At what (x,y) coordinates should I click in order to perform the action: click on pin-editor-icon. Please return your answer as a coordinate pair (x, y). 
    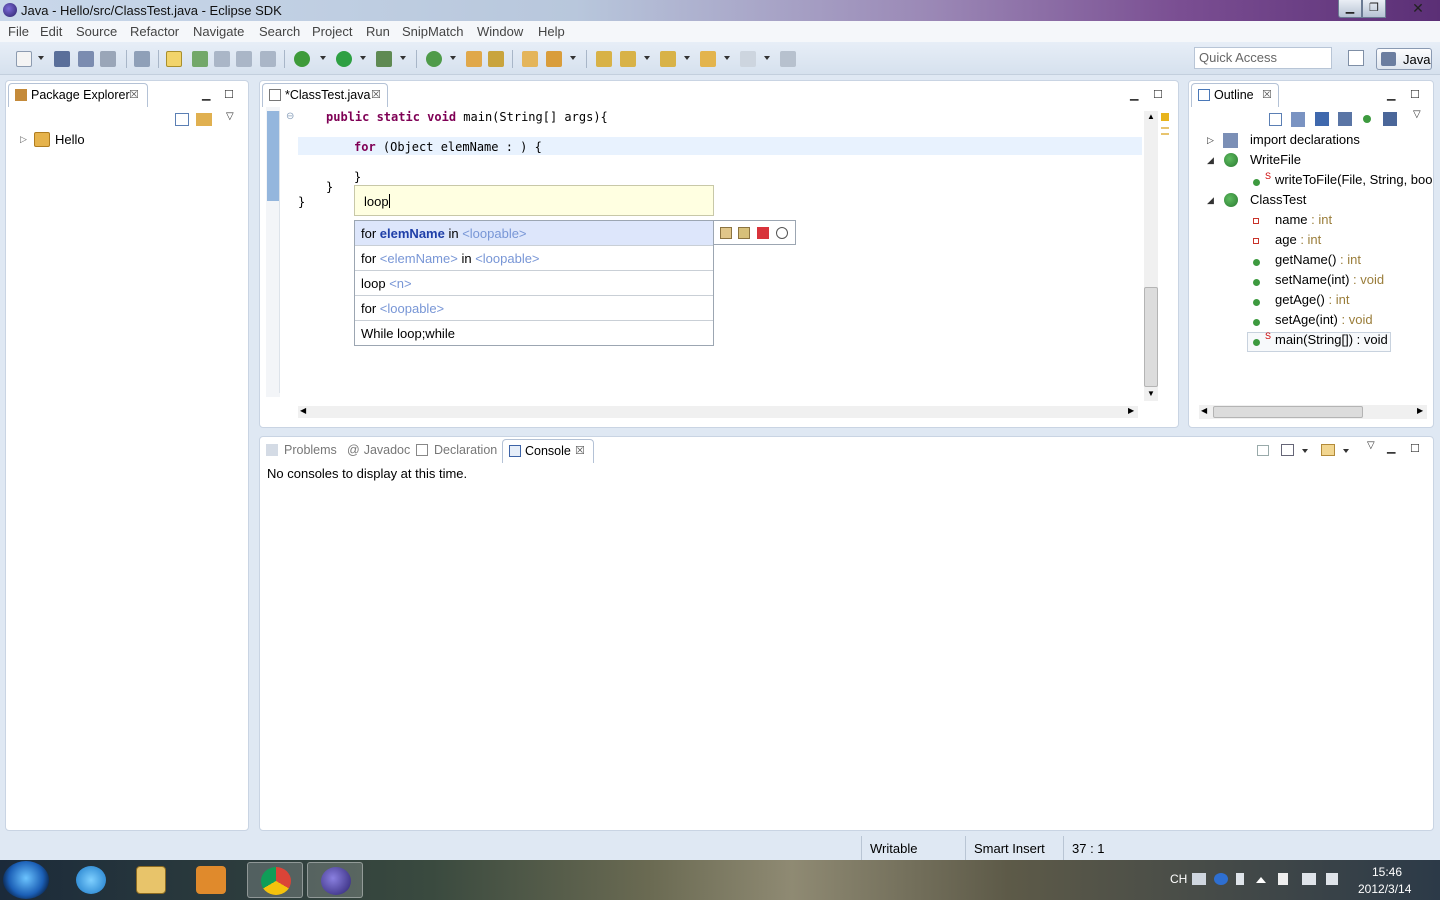
    Looking at the image, I should click on (788, 59).